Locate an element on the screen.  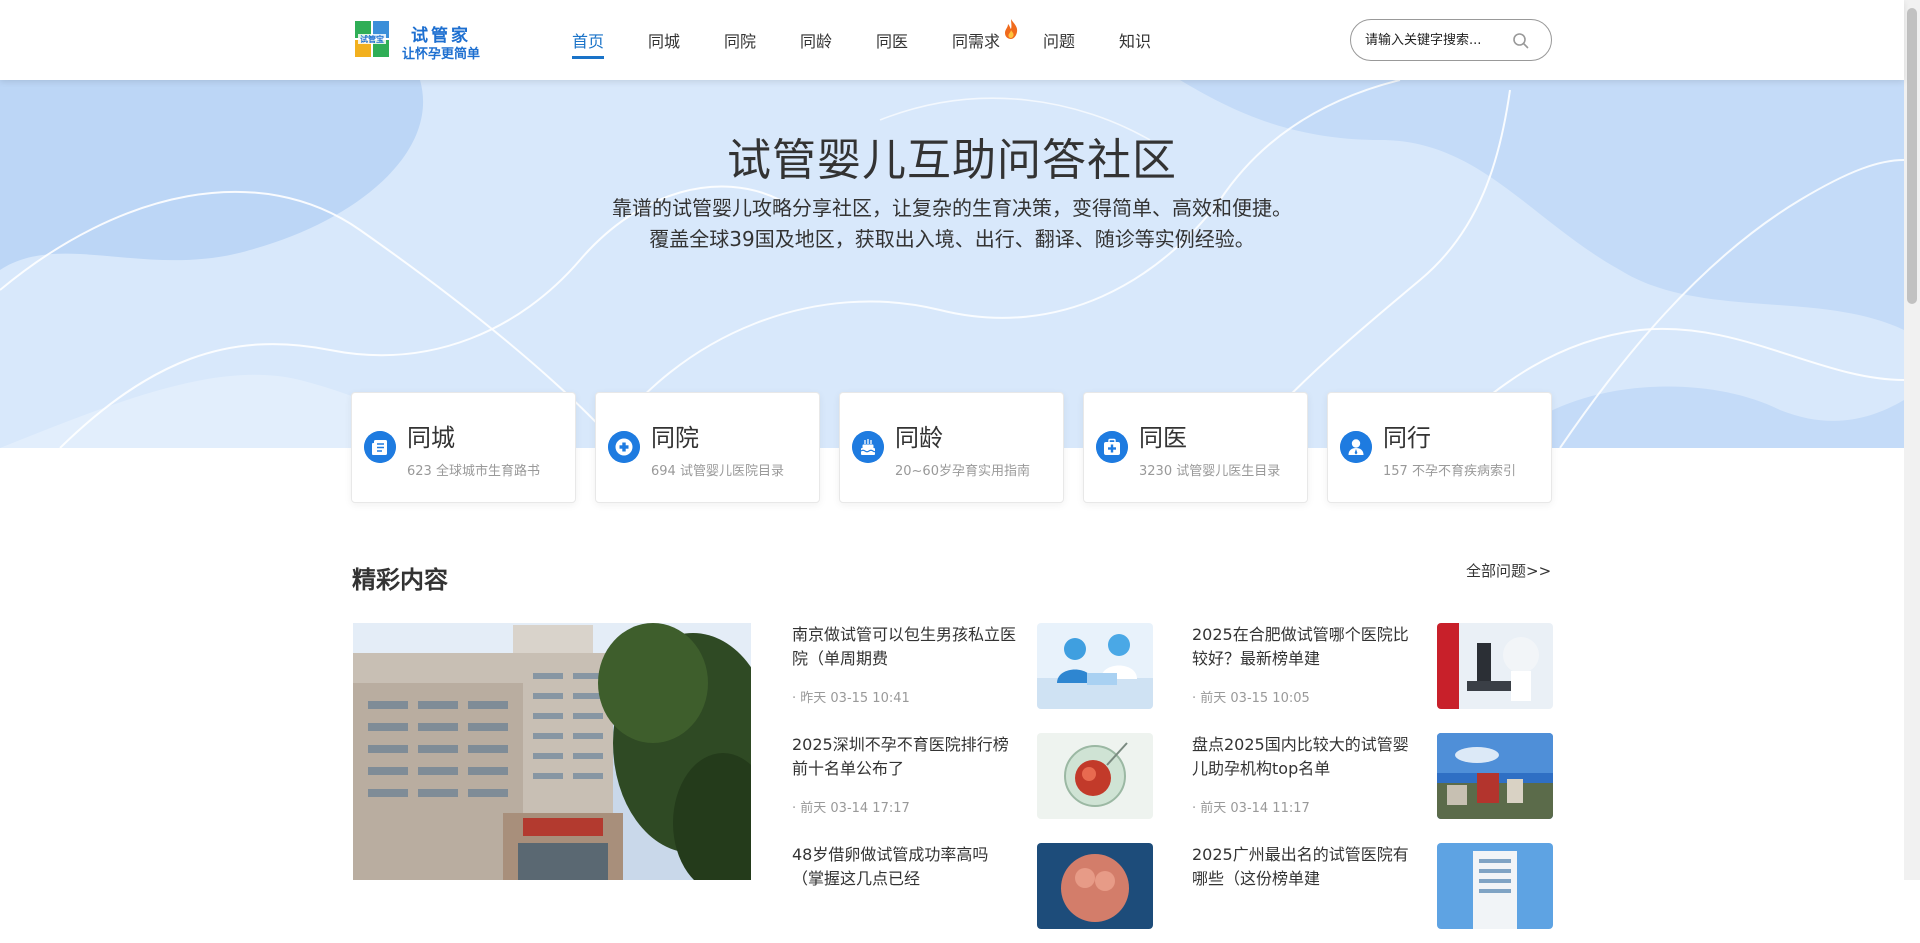
article-title: 南京做试管可以包生男孩私立医院（单周期费 is located at coordinates (906, 647).